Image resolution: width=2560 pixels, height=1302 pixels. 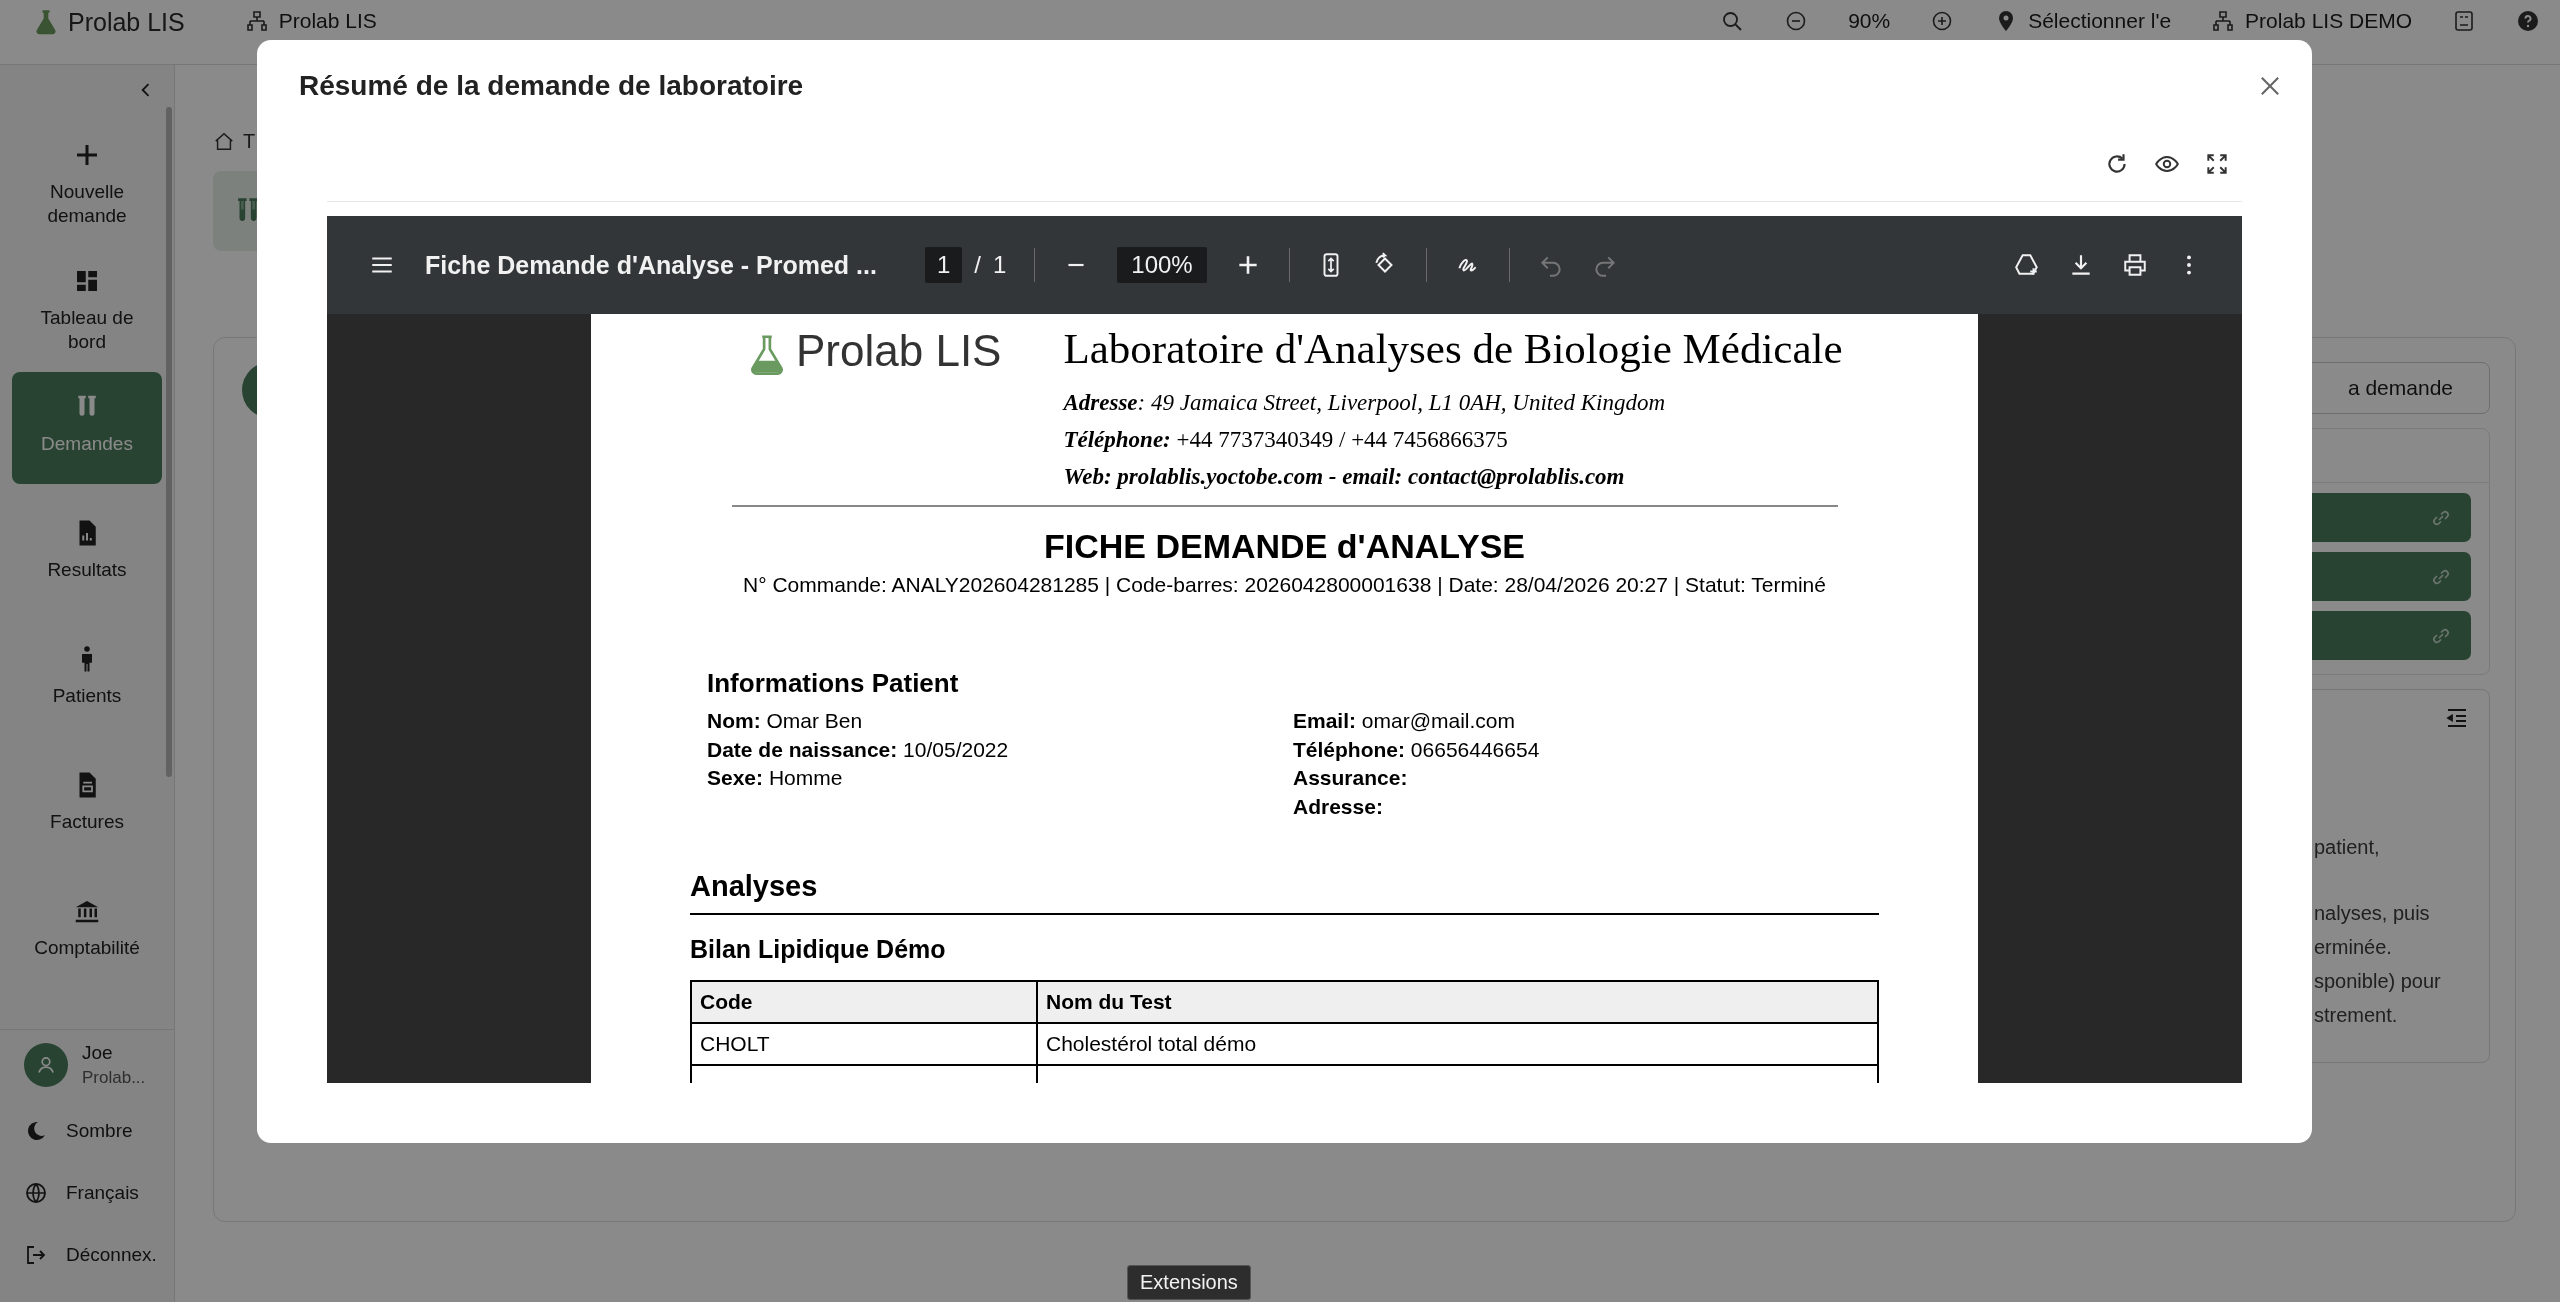 I want to click on sidebar-item: Demandes, so click(x=87, y=428).